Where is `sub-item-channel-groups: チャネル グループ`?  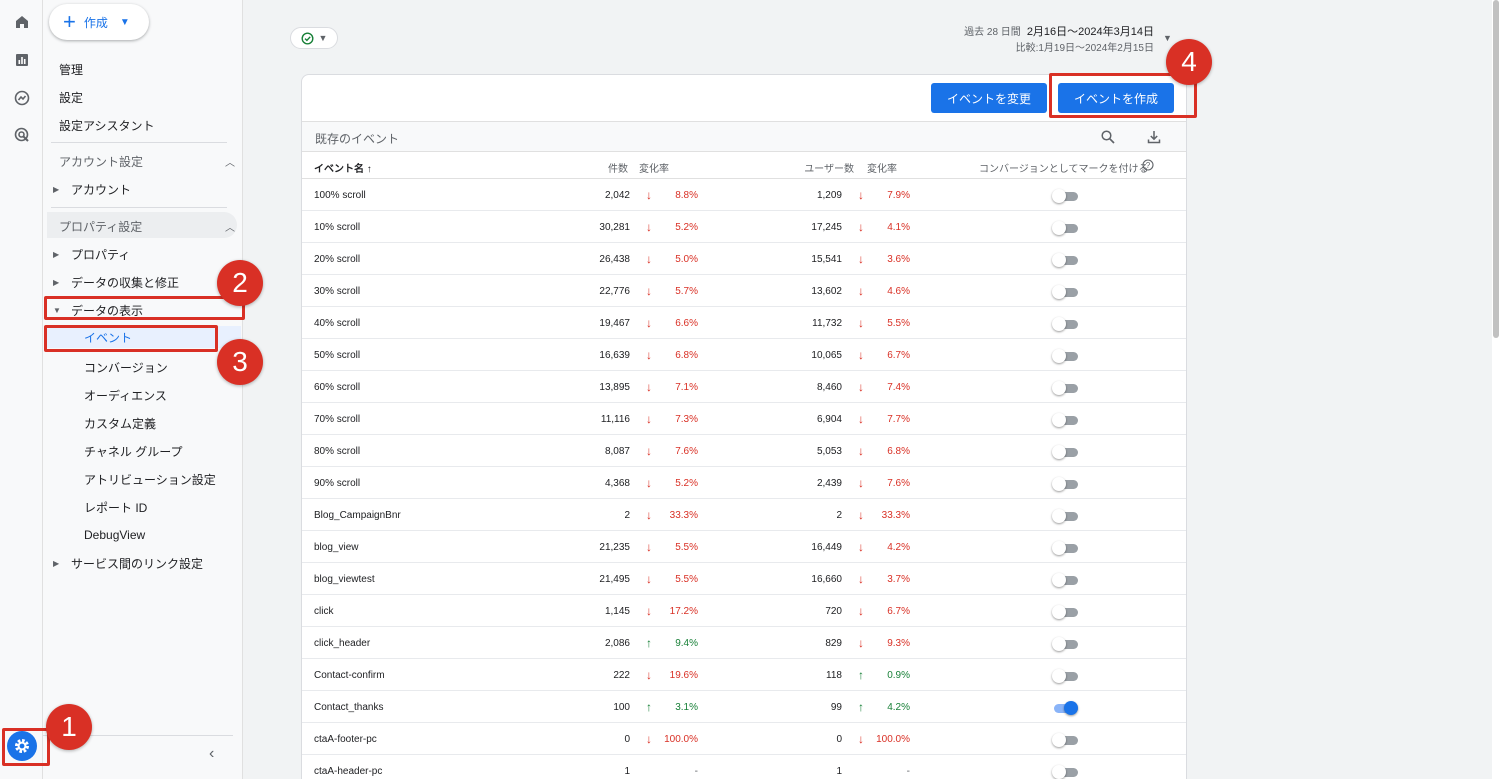
sub-item-channel-groups: チャネル グループ is located at coordinates (133, 451).